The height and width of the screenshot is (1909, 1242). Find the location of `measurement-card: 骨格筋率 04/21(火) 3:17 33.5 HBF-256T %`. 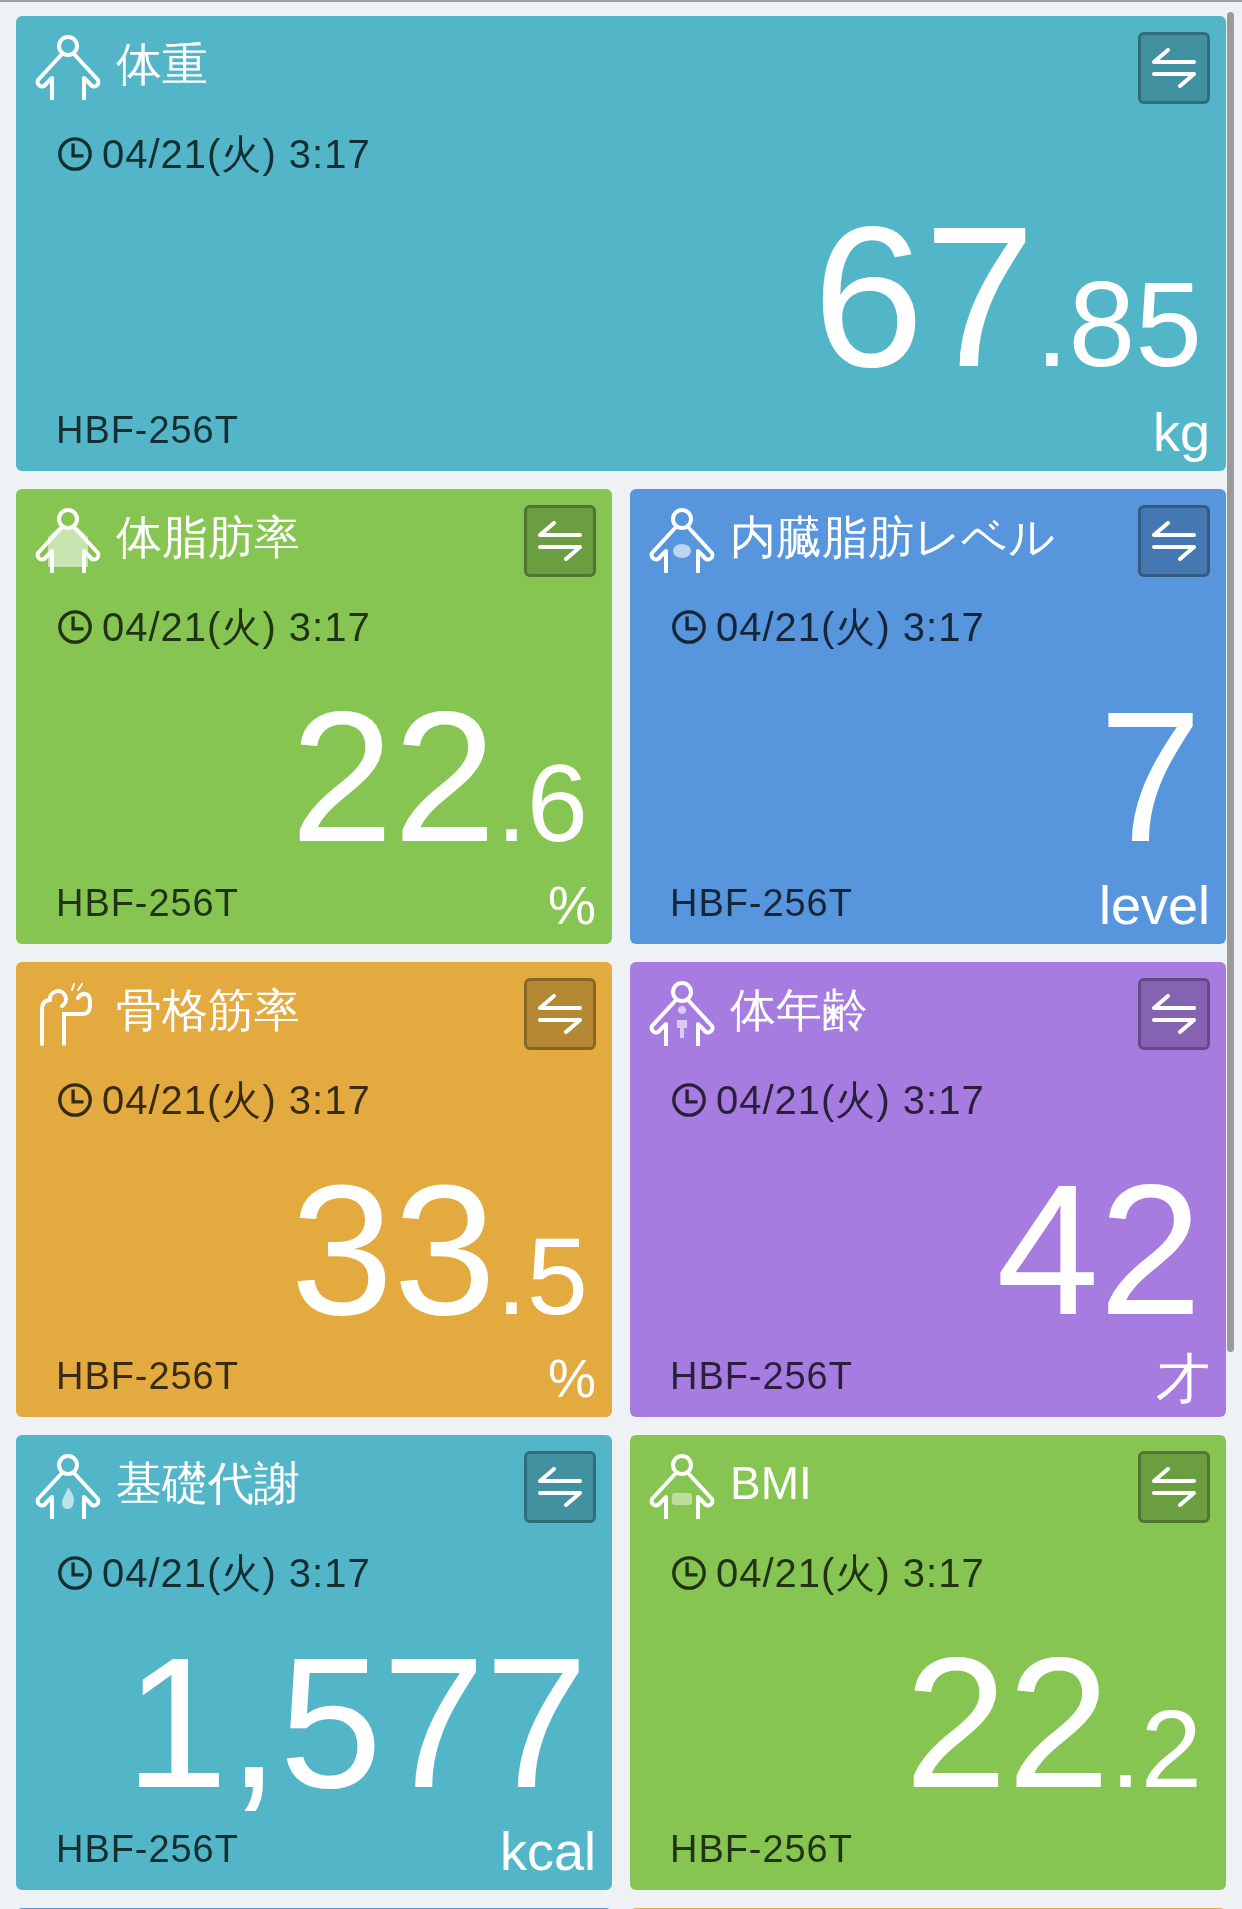

measurement-card: 骨格筋率 04/21(火) 3:17 33.5 HBF-256T % is located at coordinates (314, 1189).